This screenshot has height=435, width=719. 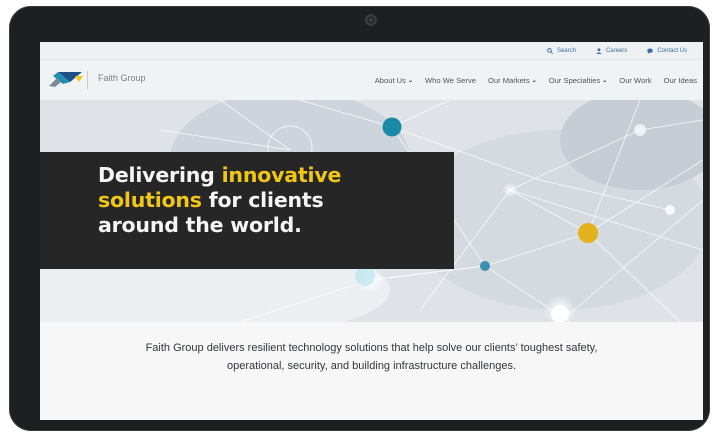 I want to click on brand-name: Faith Group, so click(x=122, y=78).